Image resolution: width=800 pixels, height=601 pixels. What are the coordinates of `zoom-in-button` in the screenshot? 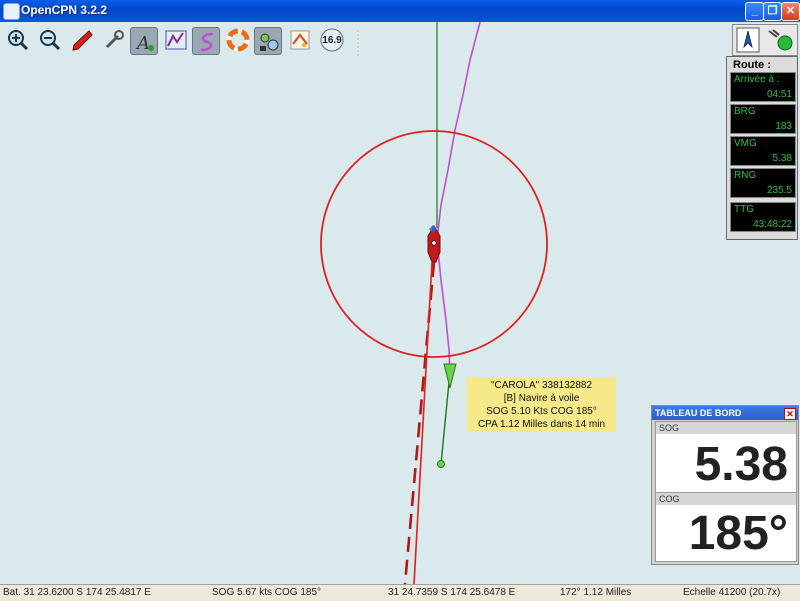 It's located at (18, 40).